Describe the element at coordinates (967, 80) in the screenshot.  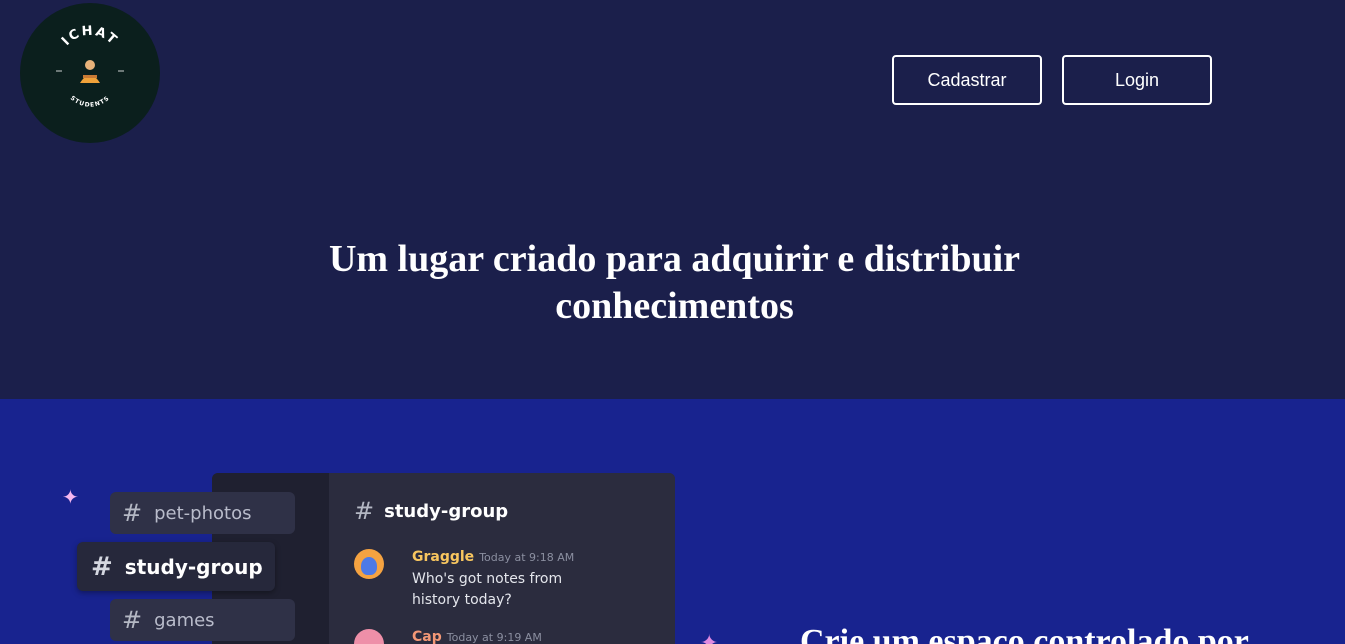
I see `cadastrar-button: Cadastrar` at that location.